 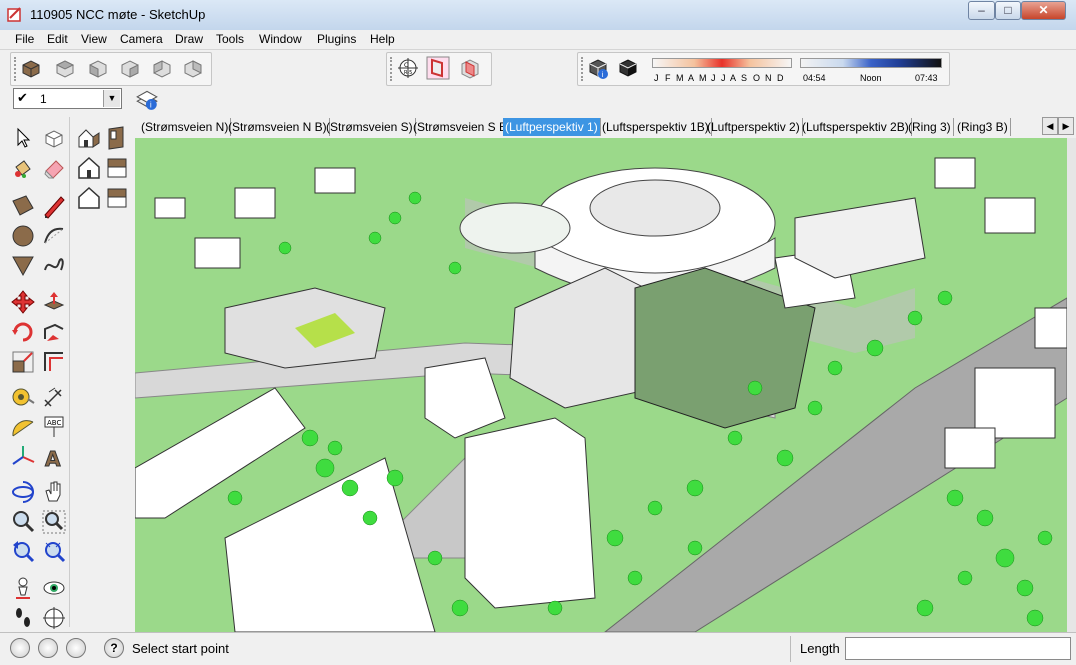 What do you see at coordinates (703, 78) in the screenshot?
I see `month-label: M` at bounding box center [703, 78].